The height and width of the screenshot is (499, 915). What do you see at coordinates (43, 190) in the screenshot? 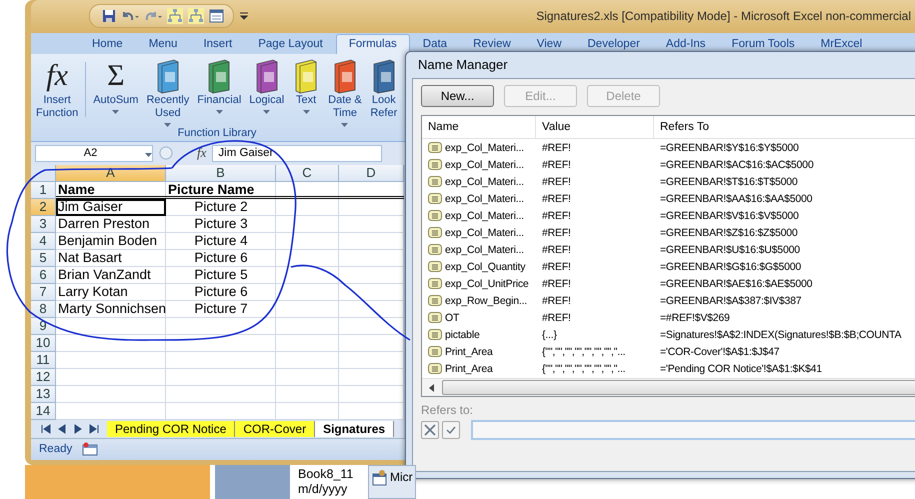
I see `row-header: 1` at bounding box center [43, 190].